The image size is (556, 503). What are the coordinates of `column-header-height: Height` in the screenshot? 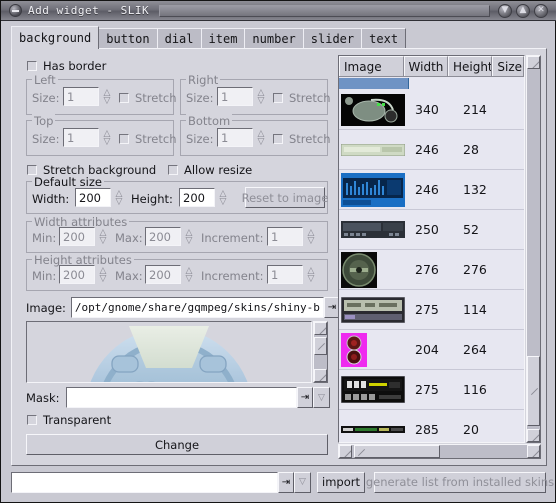 It's located at (470, 66).